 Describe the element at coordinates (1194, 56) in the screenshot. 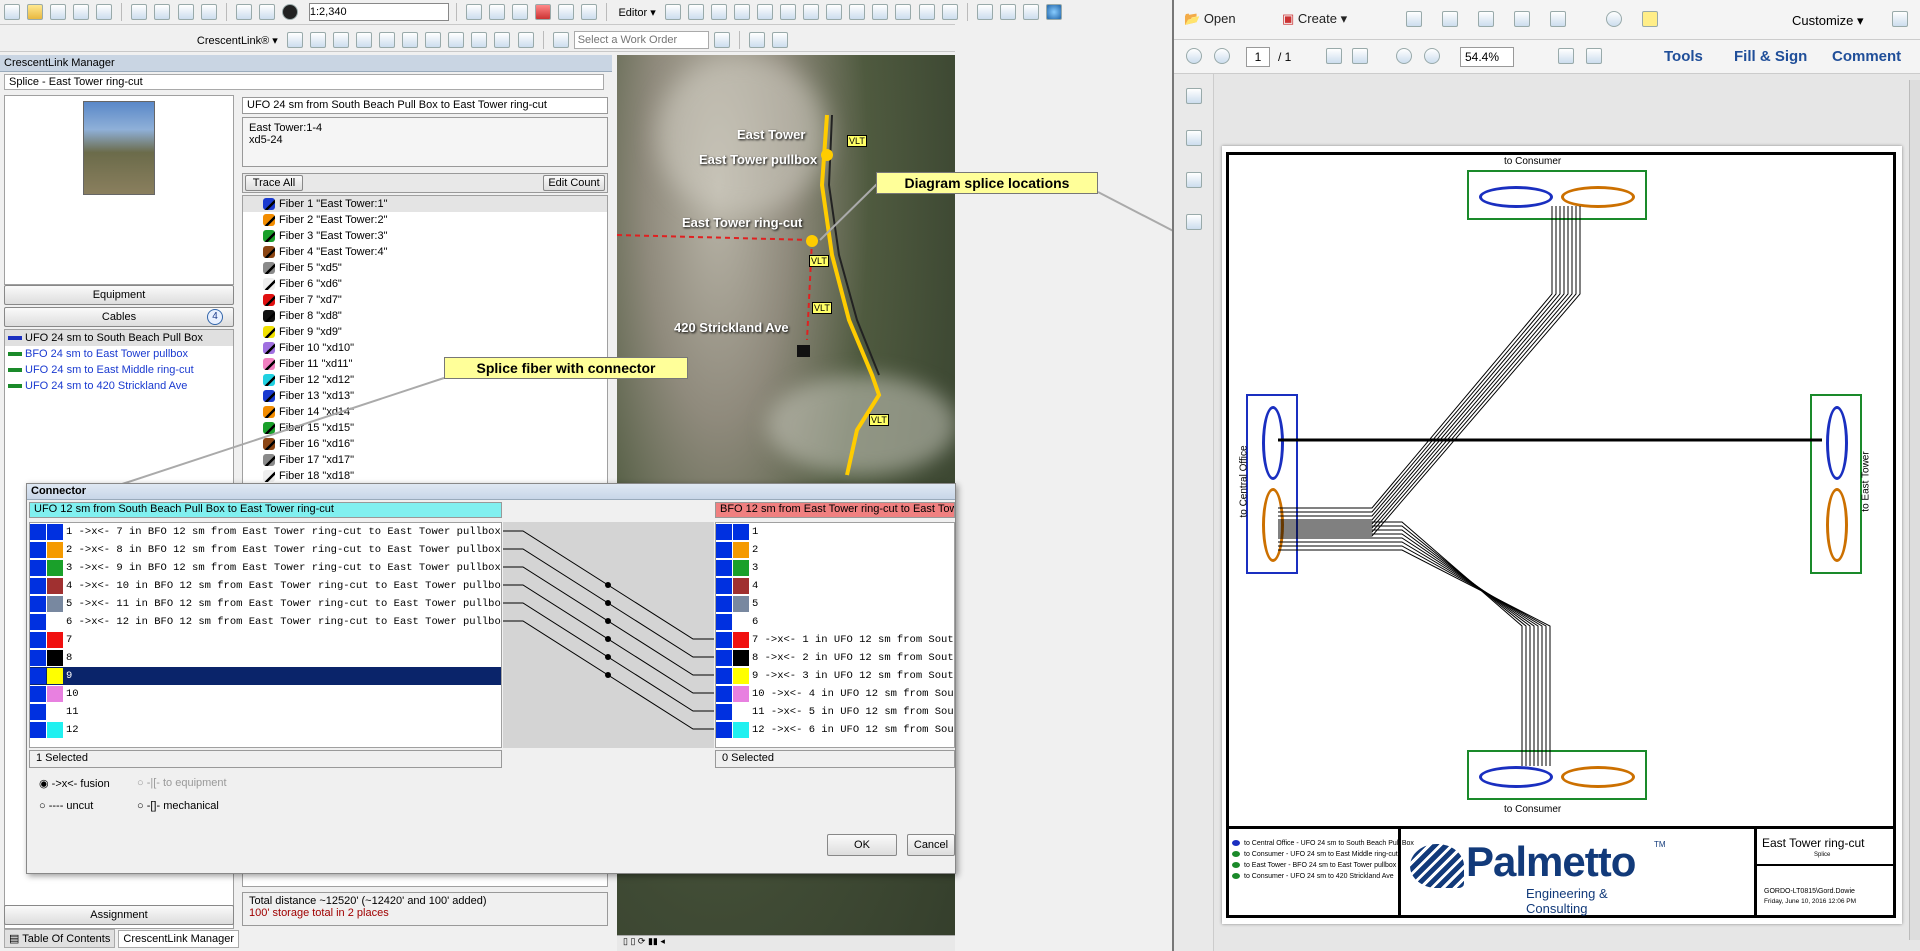

I see `prev-page-icon` at that location.